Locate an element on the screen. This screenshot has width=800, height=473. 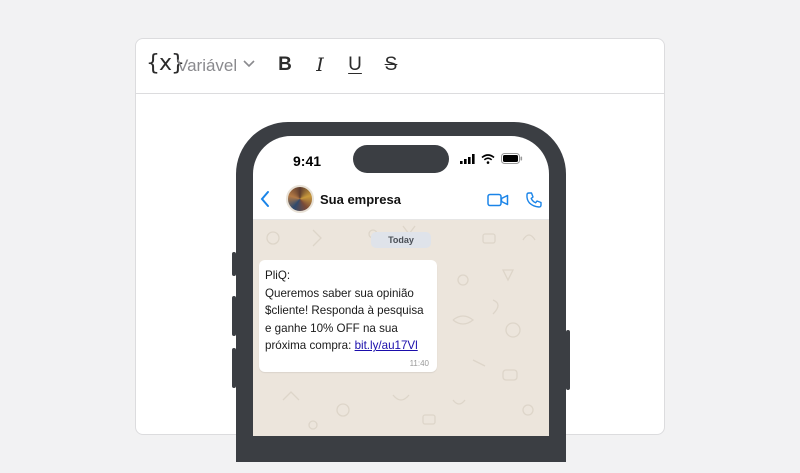
dynamic-island is located at coordinates (401, 159).